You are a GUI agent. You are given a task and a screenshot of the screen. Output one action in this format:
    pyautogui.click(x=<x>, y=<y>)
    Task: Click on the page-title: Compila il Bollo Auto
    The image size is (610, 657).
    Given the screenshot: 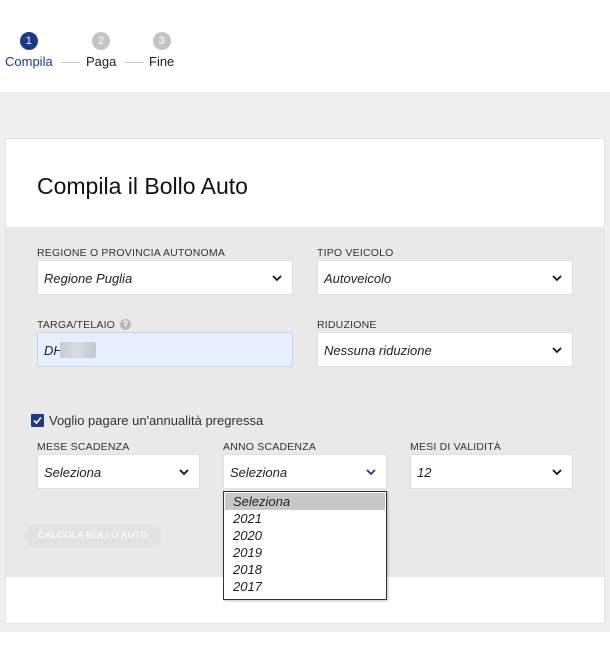 What is the action you would take?
    pyautogui.click(x=142, y=186)
    